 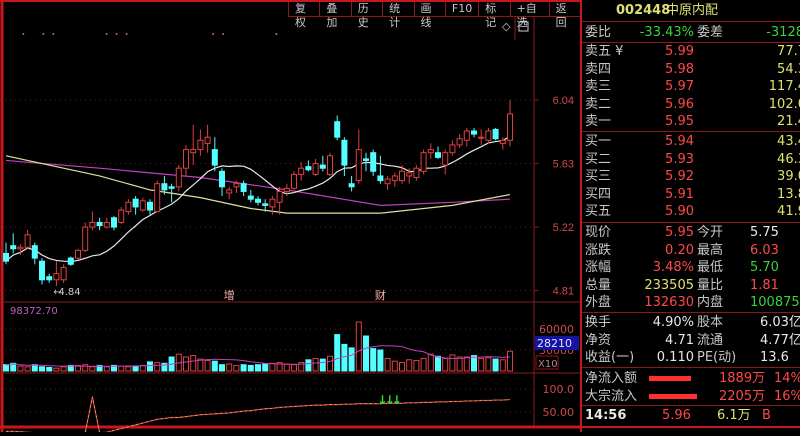 What do you see at coordinates (598, 211) in the screenshot?
I see `bid-label: 买五` at bounding box center [598, 211].